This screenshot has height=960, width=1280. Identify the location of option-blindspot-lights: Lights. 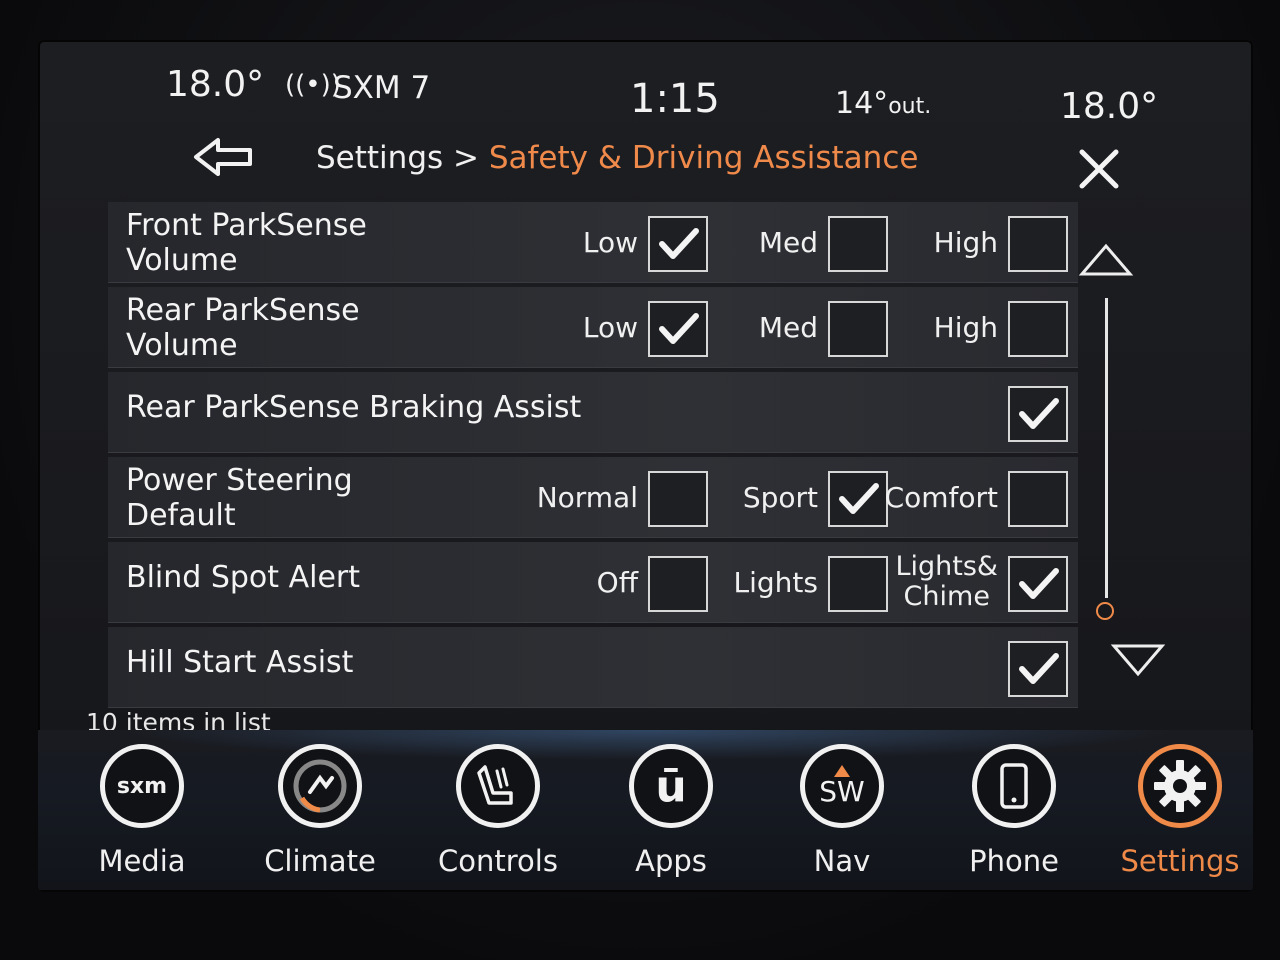
(798, 584).